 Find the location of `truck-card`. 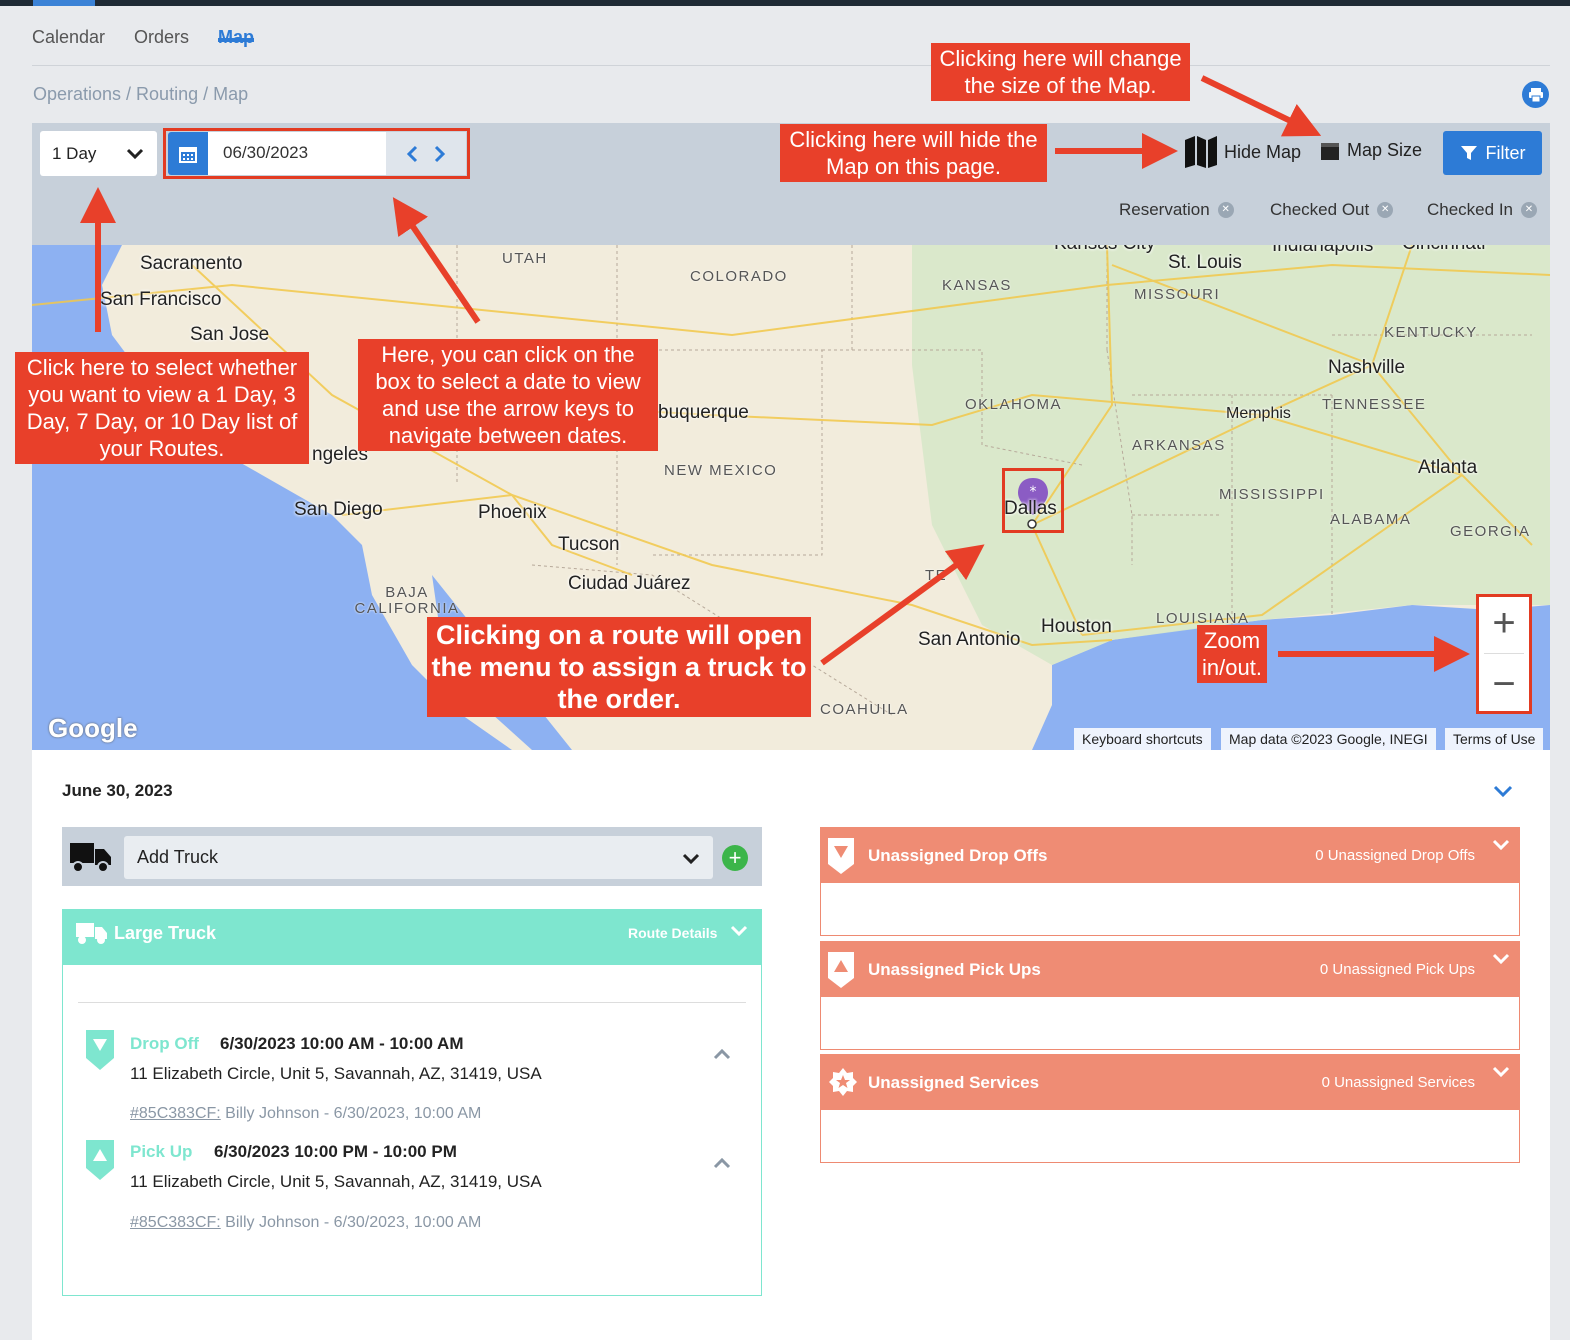

truck-card is located at coordinates (412, 1102).